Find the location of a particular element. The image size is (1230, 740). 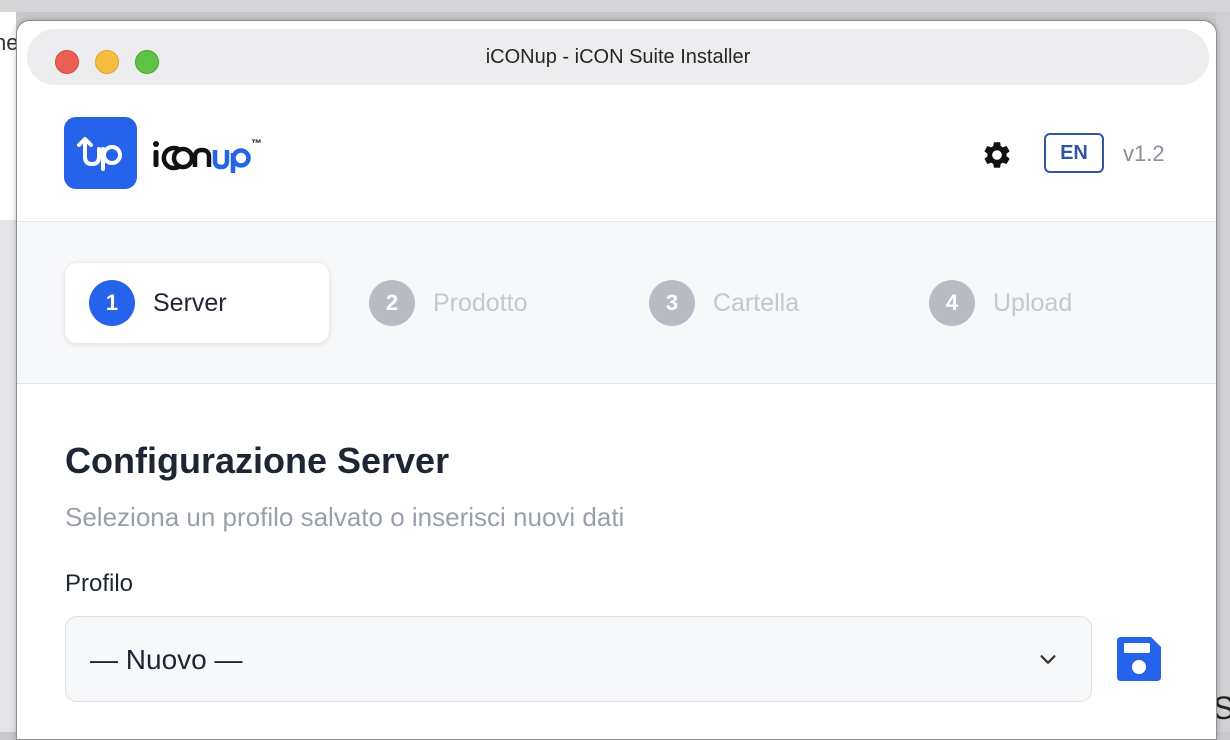

chevron-down-icon is located at coordinates (1048, 659).